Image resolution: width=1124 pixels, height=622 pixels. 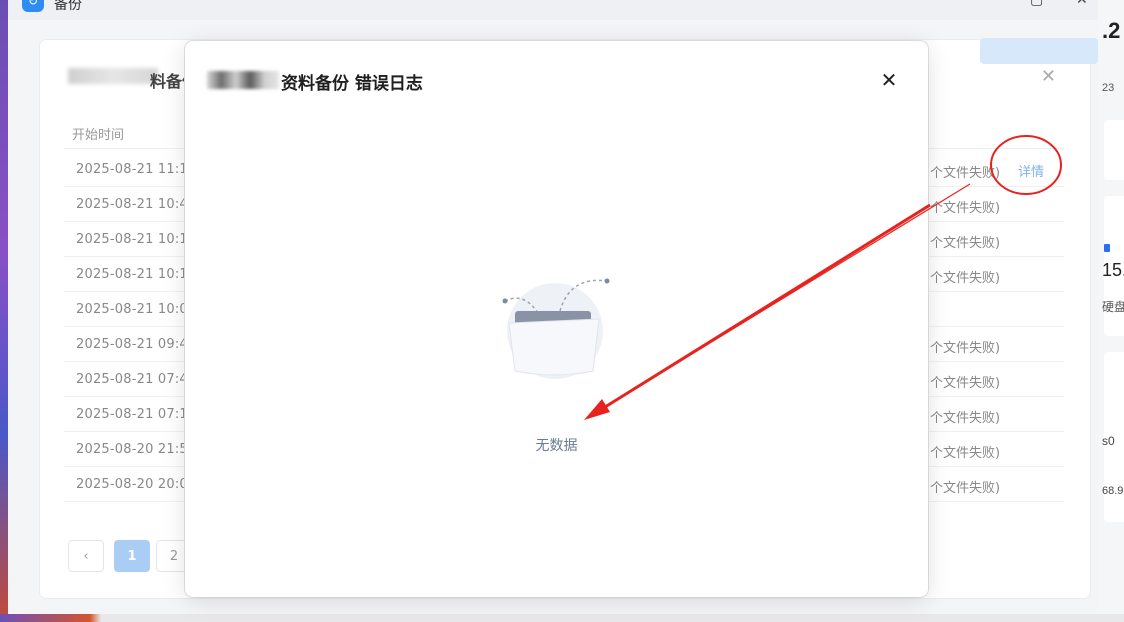 What do you see at coordinates (1031, 170) in the screenshot?
I see `detail-link: 详情` at bounding box center [1031, 170].